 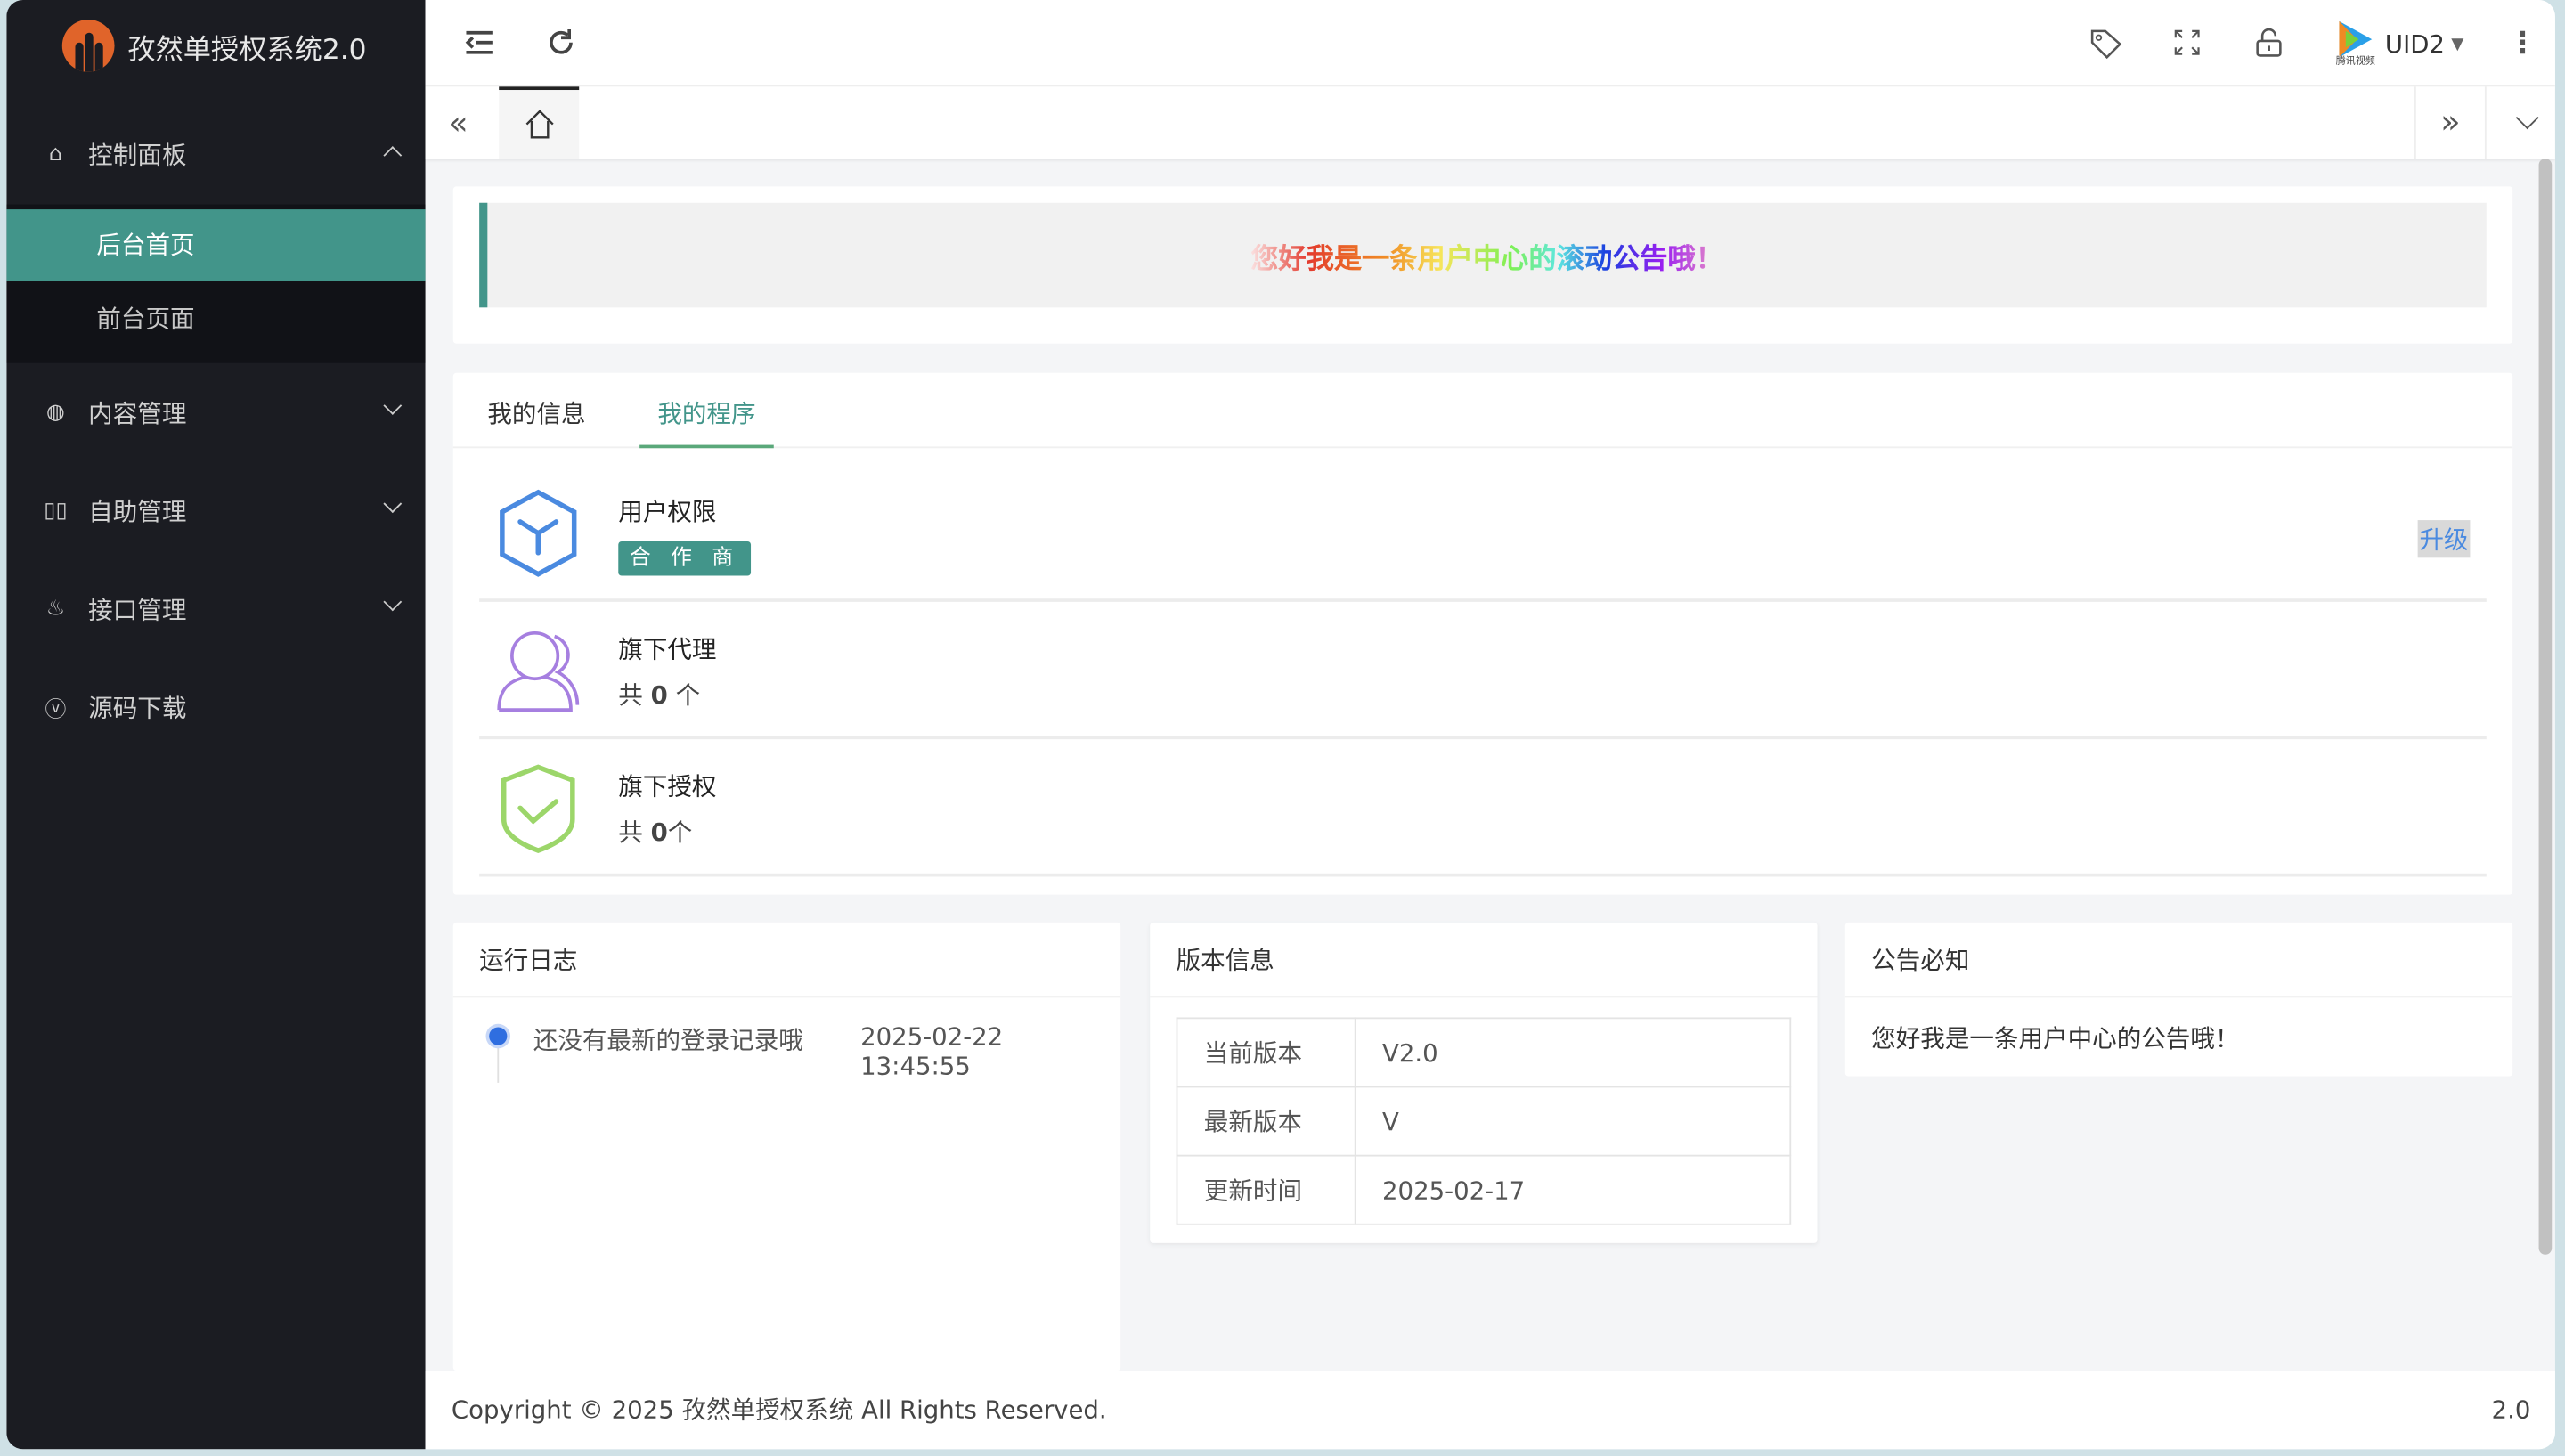 What do you see at coordinates (538, 533) in the screenshot?
I see `cube-icon` at bounding box center [538, 533].